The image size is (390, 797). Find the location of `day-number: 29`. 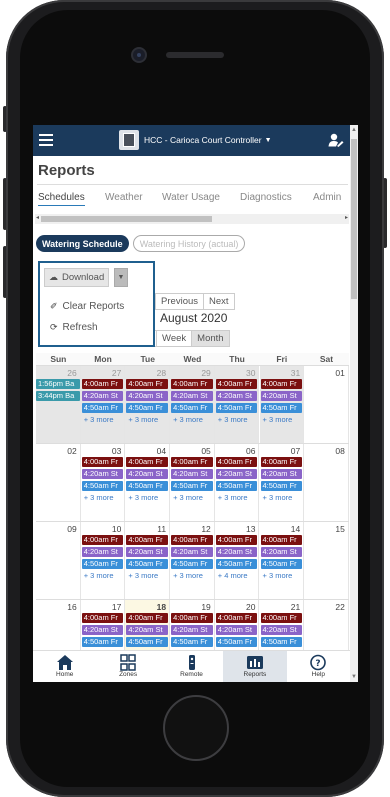

day-number: 29 is located at coordinates (205, 373).